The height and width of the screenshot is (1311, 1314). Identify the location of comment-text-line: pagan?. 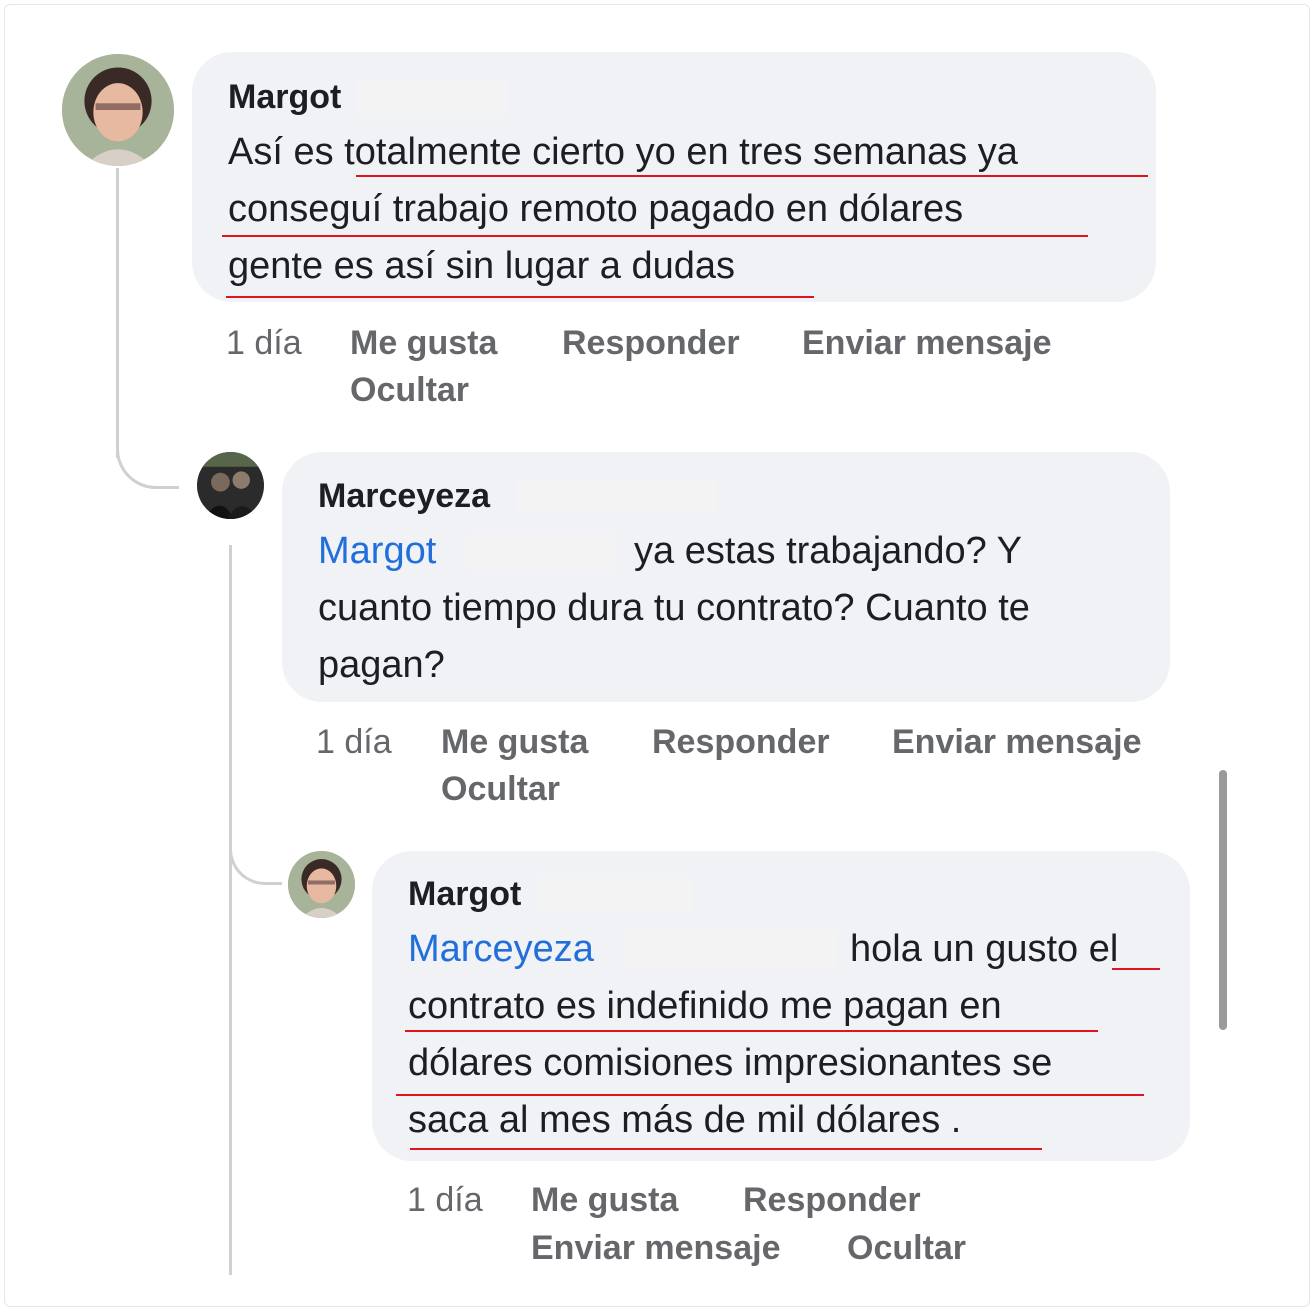
(381, 665).